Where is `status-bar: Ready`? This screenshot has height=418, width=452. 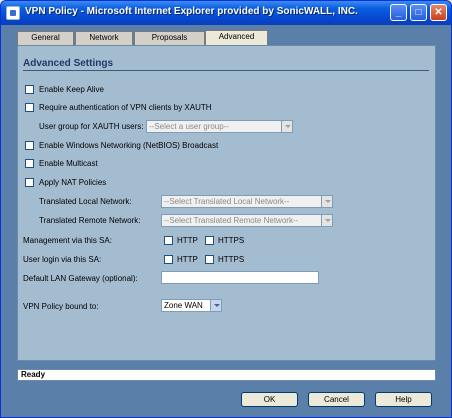 status-bar: Ready is located at coordinates (226, 375).